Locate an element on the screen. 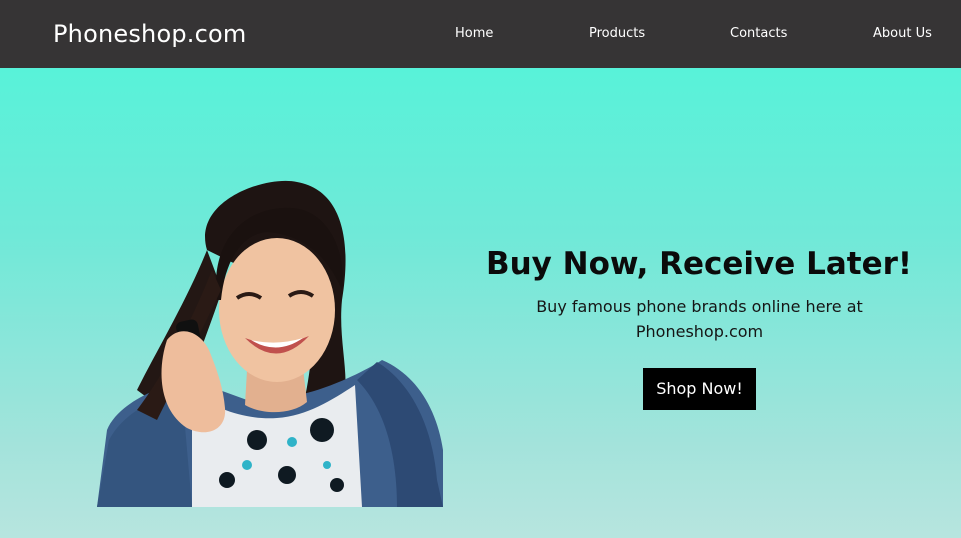 This screenshot has width=961, height=538. nav-link-products: Products is located at coordinates (617, 34).